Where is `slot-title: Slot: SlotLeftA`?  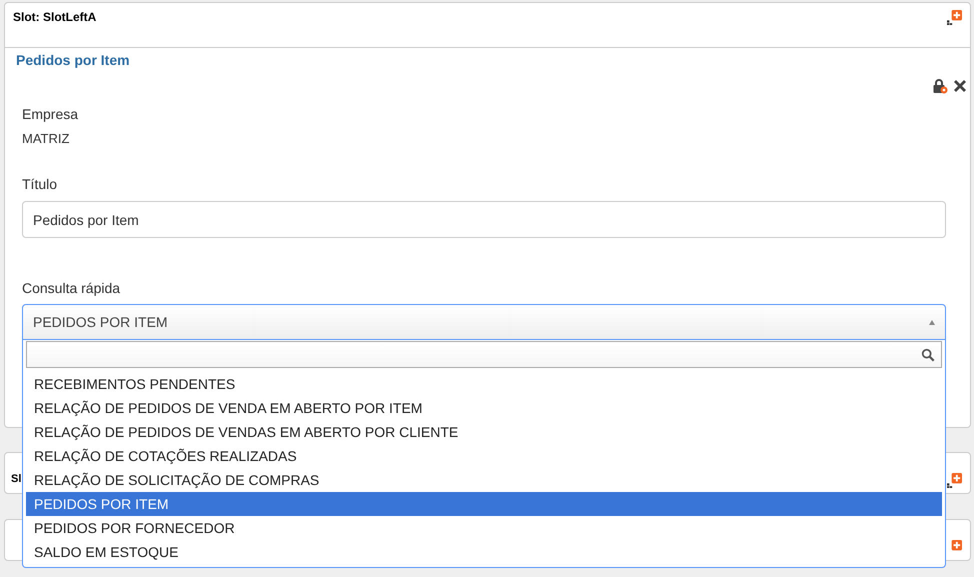
slot-title: Slot: SlotLeftA is located at coordinates (54, 17).